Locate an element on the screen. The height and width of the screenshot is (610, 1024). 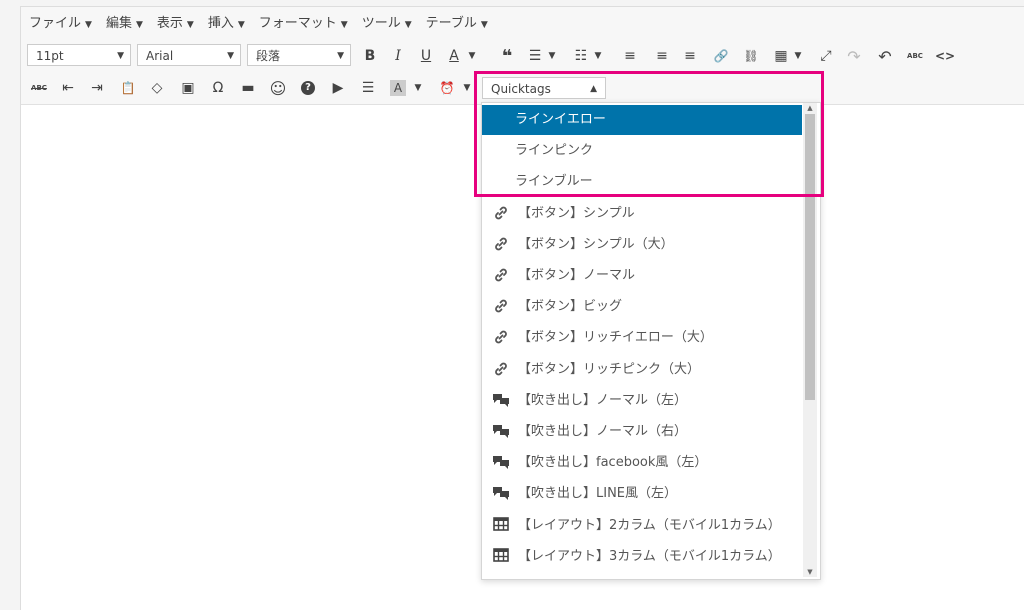
menu-insert: 挿入 ▼ is located at coordinates (226, 21).